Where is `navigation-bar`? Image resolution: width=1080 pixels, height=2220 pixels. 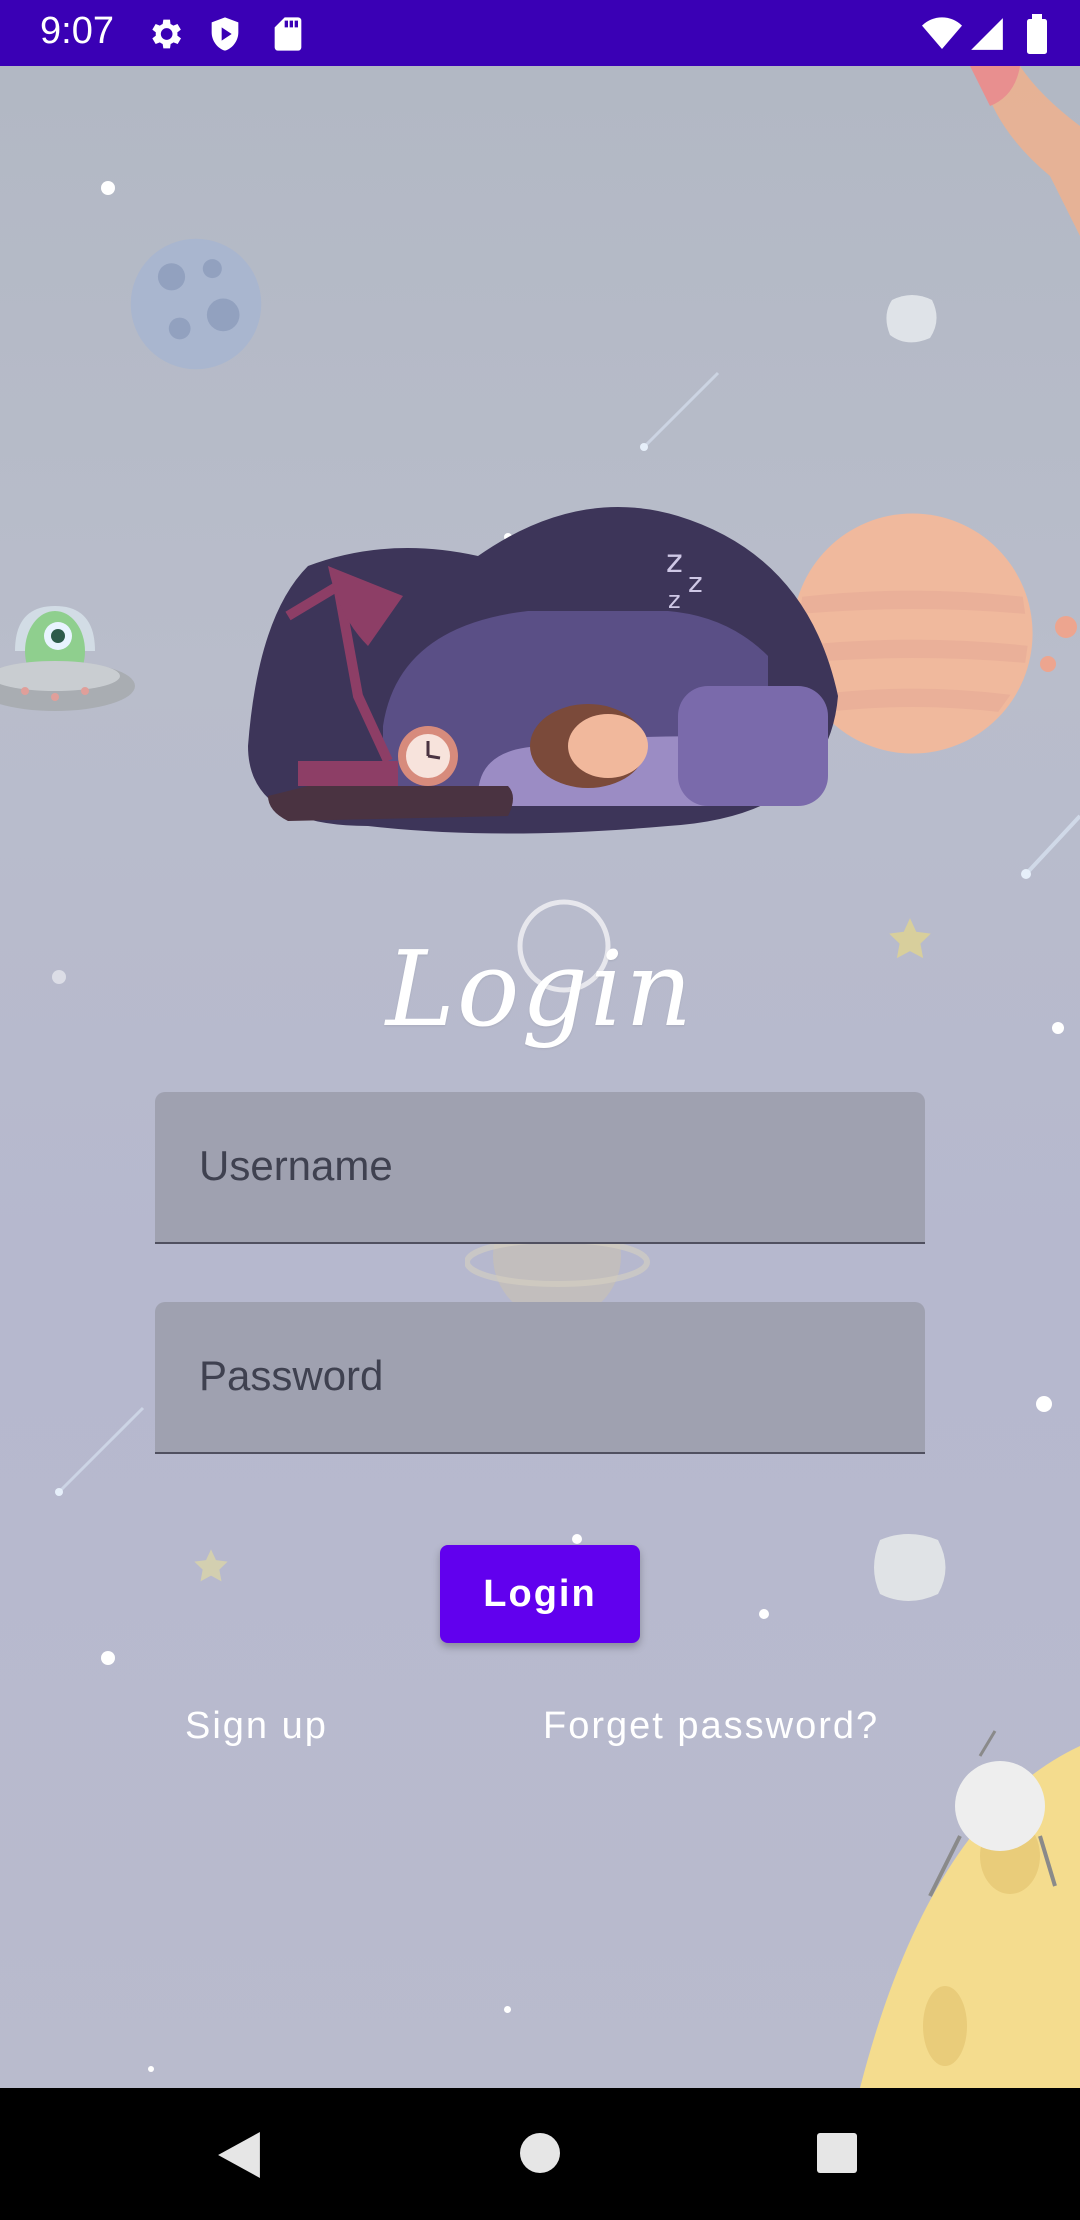 navigation-bar is located at coordinates (540, 2154).